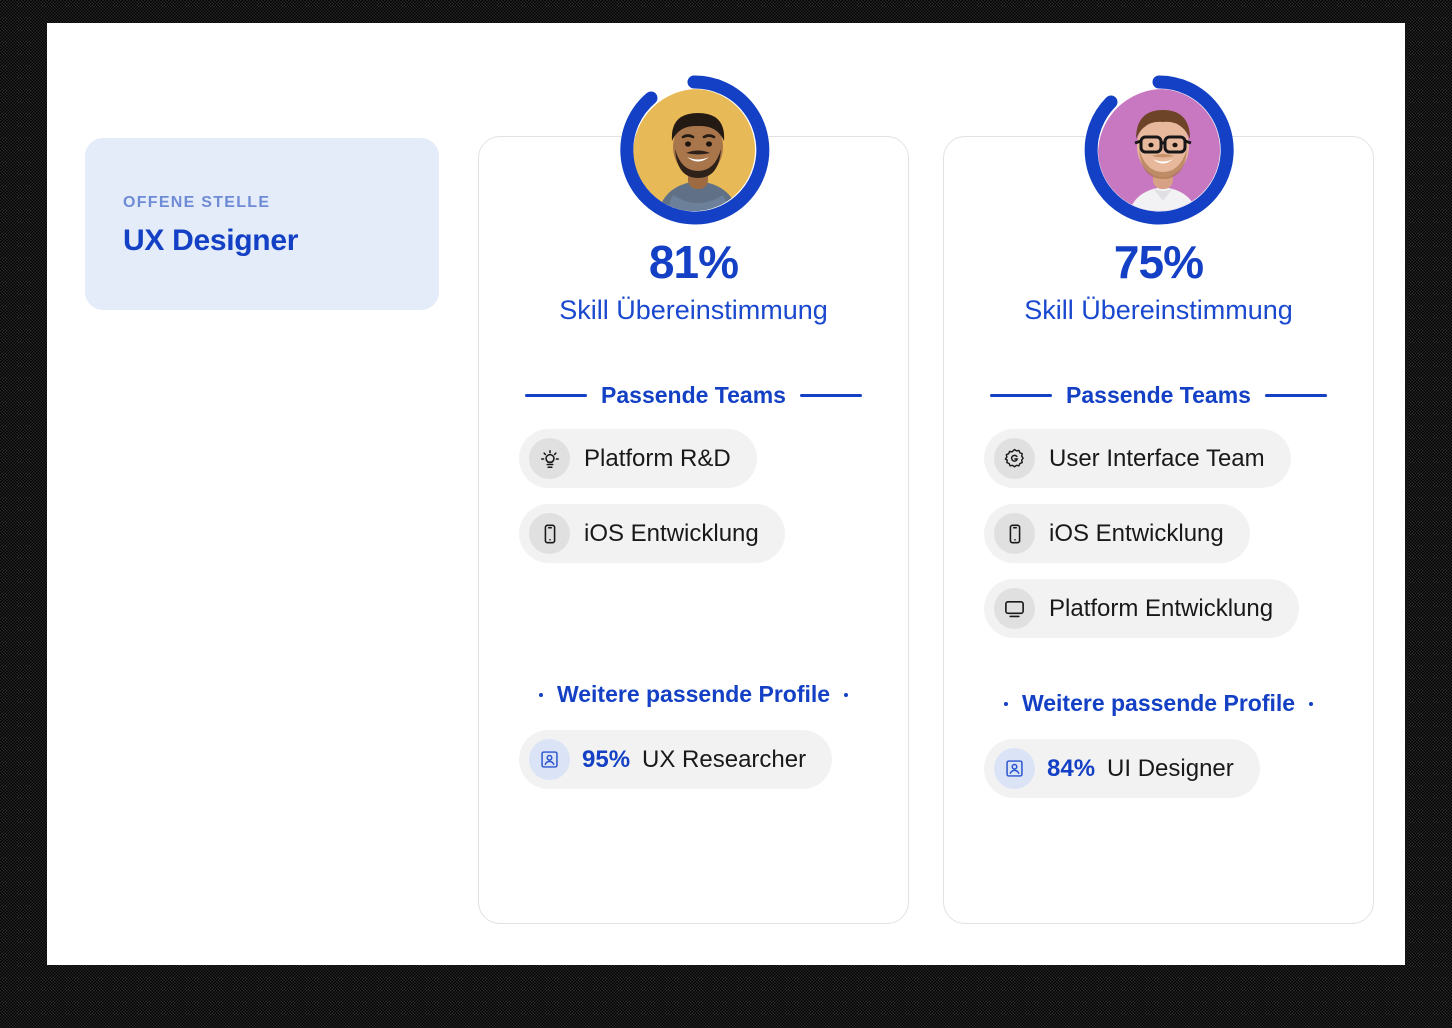 The height and width of the screenshot is (1028, 1452). Describe the element at coordinates (1161, 608) in the screenshot. I see `team-chip-label: Platform Entwicklung` at that location.